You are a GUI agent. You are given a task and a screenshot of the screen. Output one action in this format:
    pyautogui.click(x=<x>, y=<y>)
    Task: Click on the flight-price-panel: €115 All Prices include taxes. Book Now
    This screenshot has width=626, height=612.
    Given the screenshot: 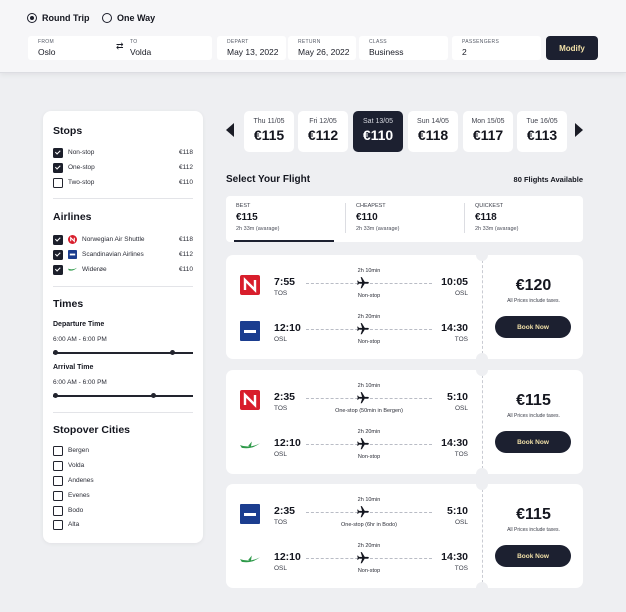 What is the action you would take?
    pyautogui.click(x=532, y=536)
    